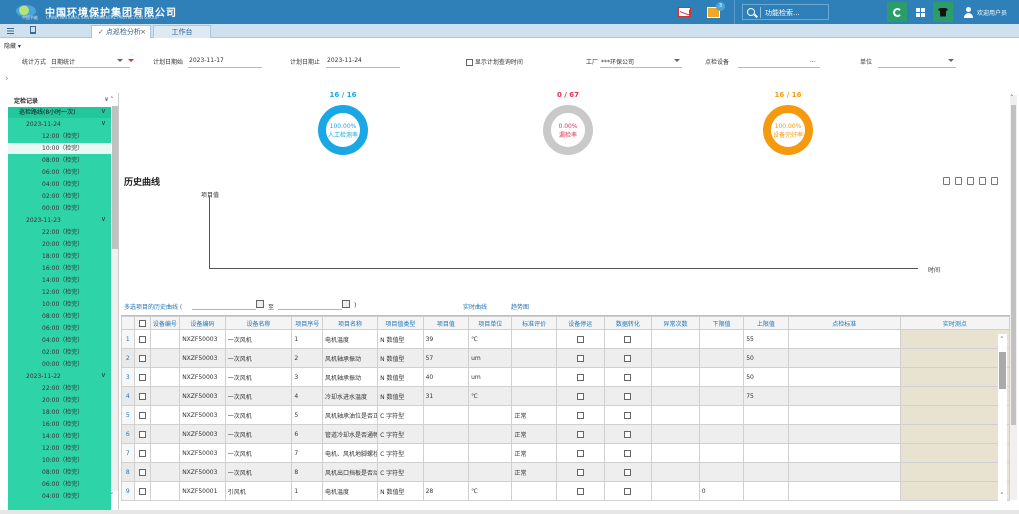 This screenshot has width=1019, height=514. Describe the element at coordinates (59, 124) in the screenshot. I see `tree-item-date: 2023-11-24` at that location.